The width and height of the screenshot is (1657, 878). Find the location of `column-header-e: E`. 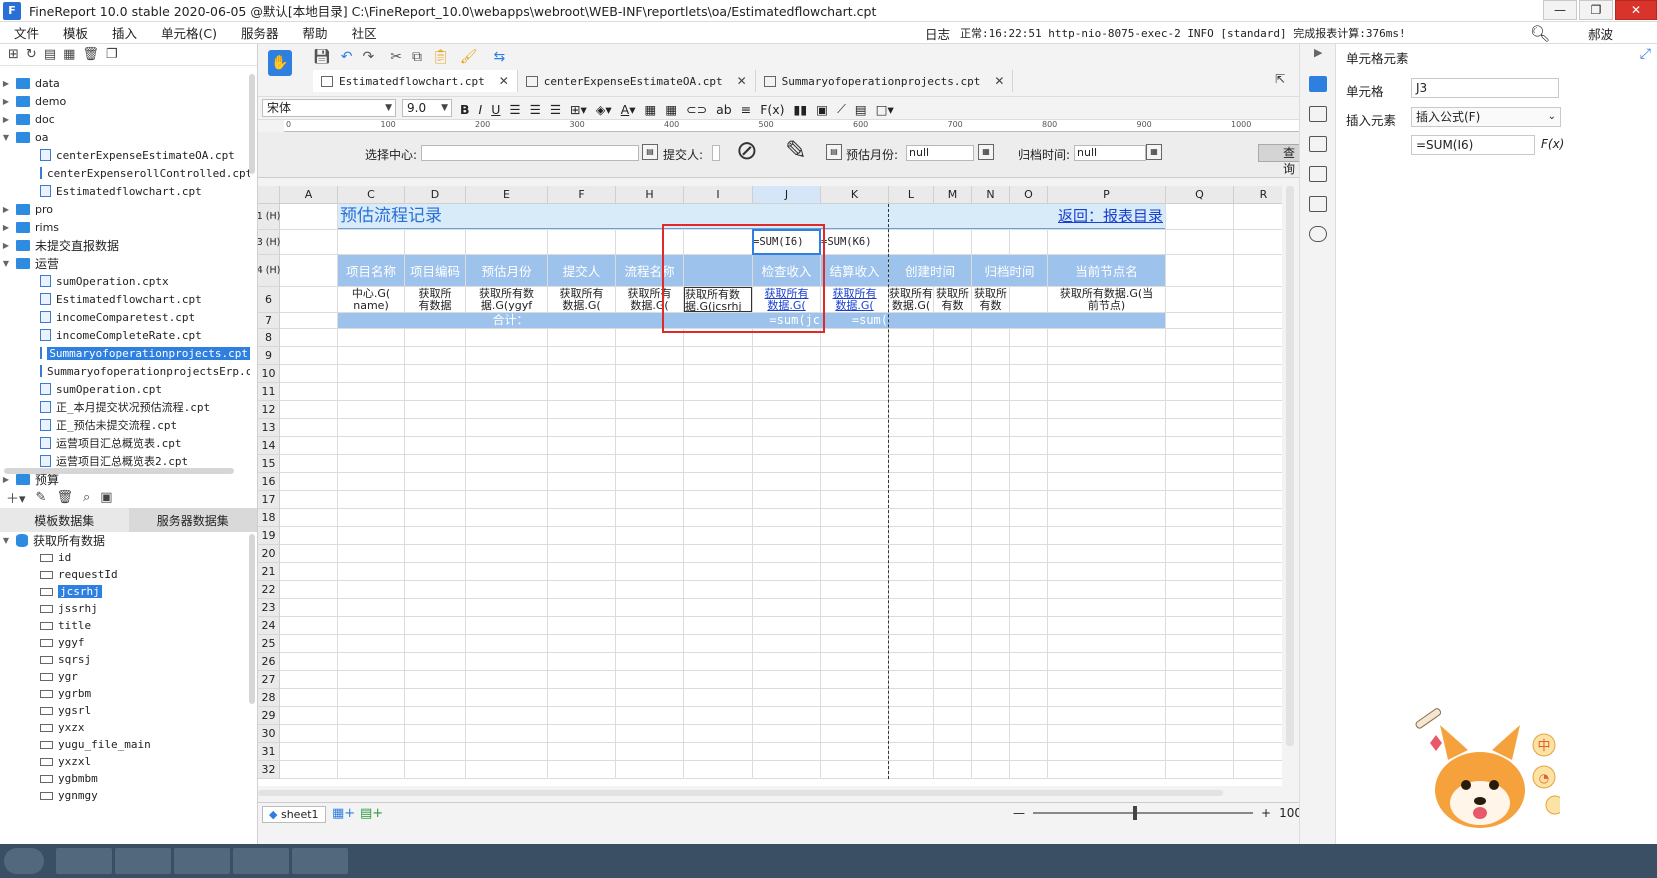

column-header-e: E is located at coordinates (507, 195).